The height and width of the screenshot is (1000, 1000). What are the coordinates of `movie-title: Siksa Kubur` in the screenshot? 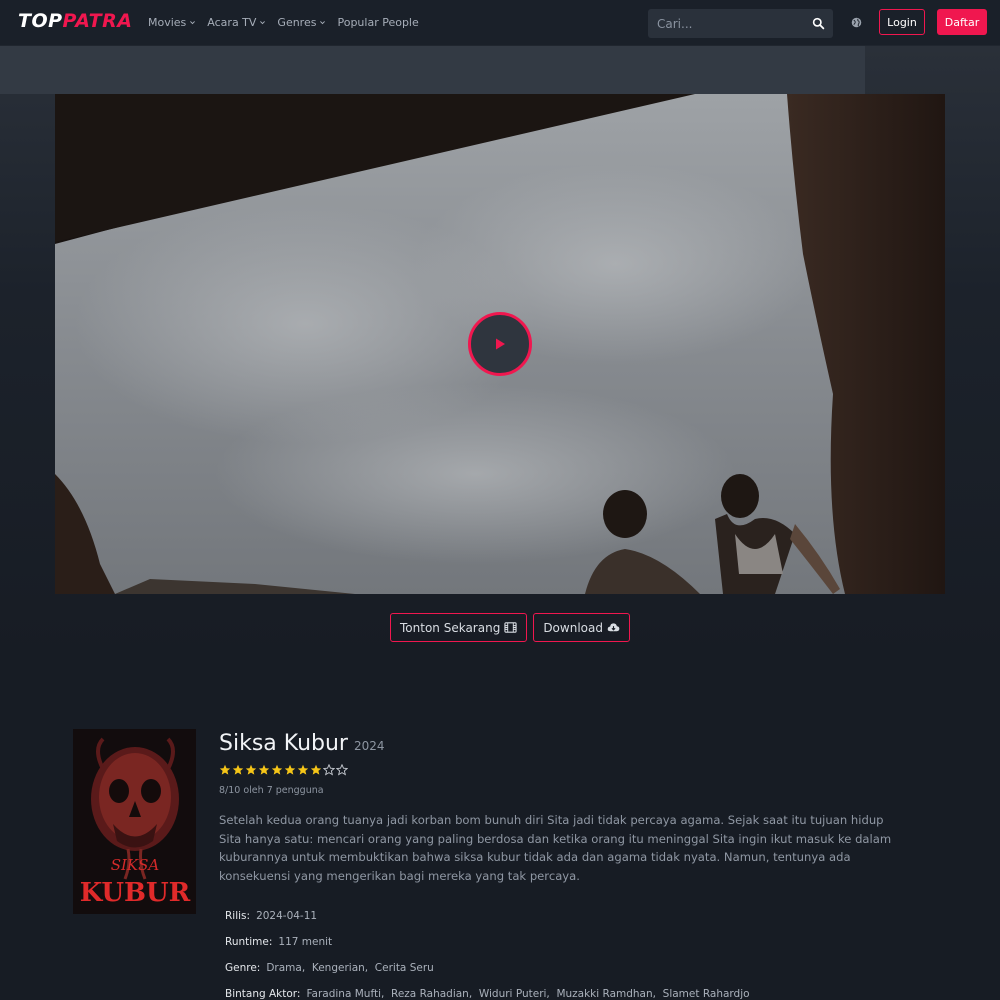 It's located at (283, 743).